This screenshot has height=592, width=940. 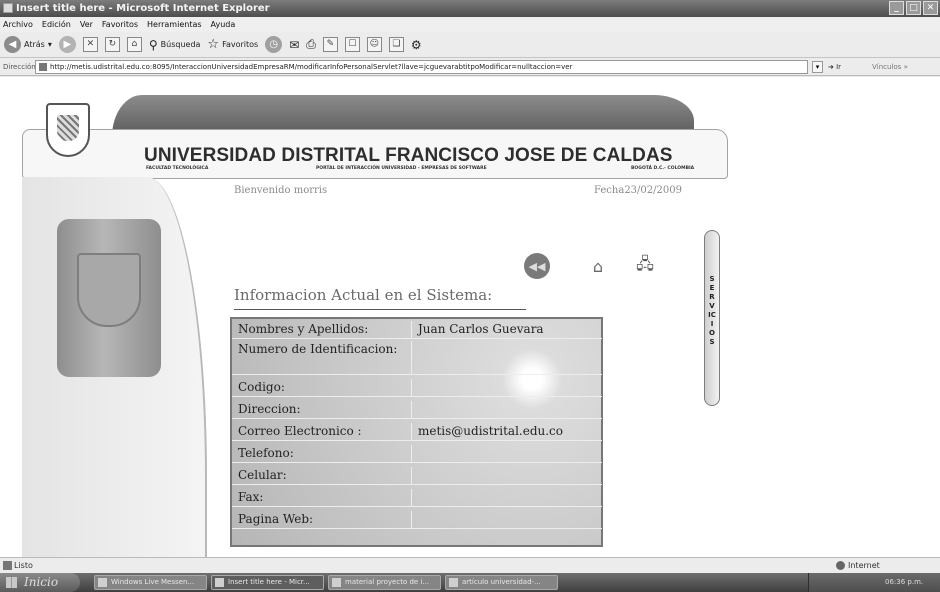 I want to click on printer-icon: ⎙, so click(x=311, y=44).